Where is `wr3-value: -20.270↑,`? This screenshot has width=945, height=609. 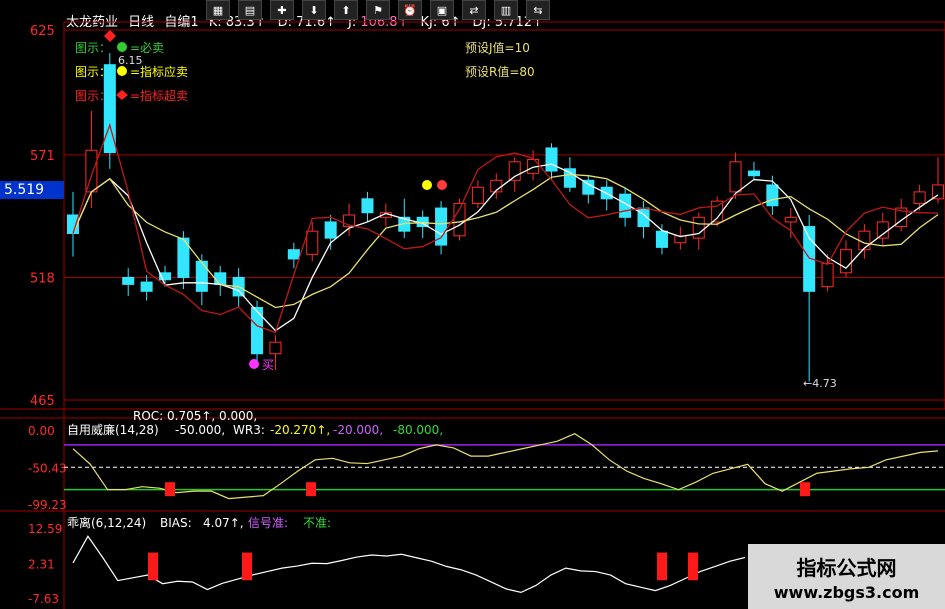 wr3-value: -20.270↑, is located at coordinates (300, 430).